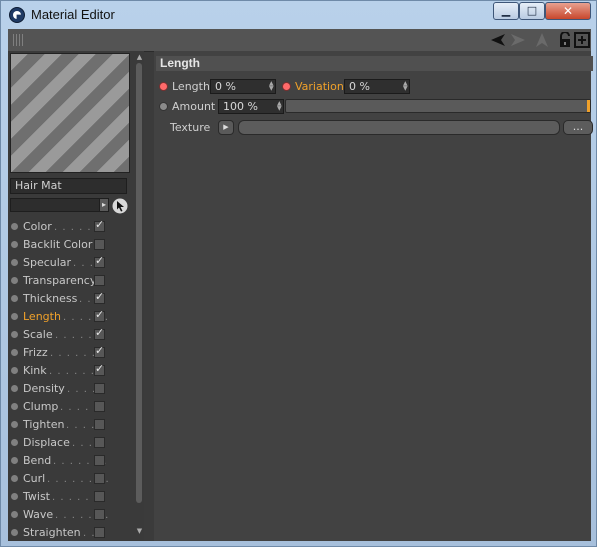  I want to click on material-link-field, so click(59, 205).